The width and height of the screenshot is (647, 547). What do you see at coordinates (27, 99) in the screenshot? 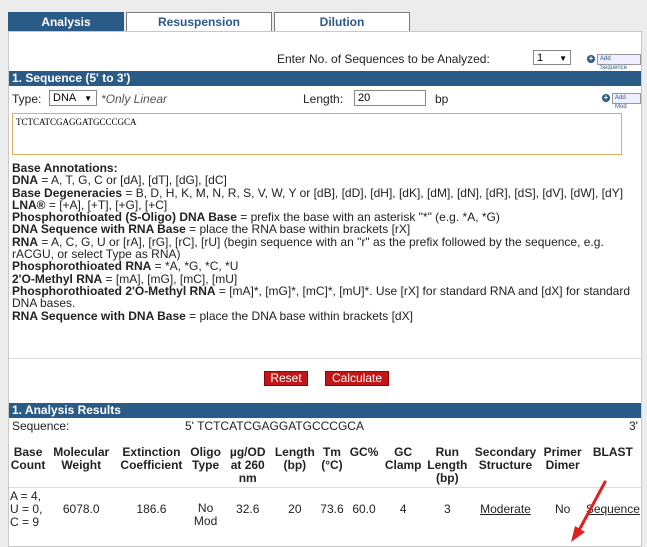
I see `type-label: Type:` at bounding box center [27, 99].